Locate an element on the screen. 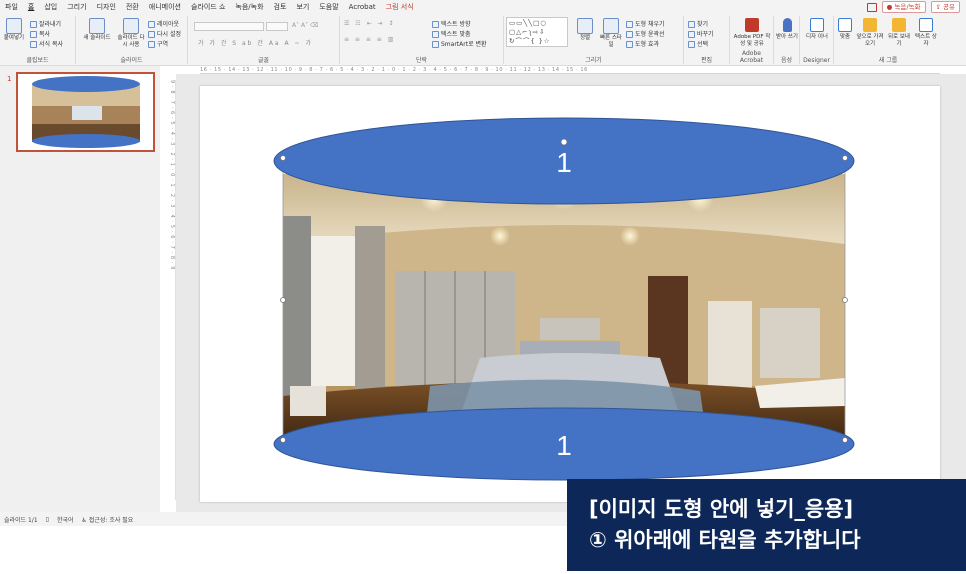  tab-home: 홈 is located at coordinates (31, 7).